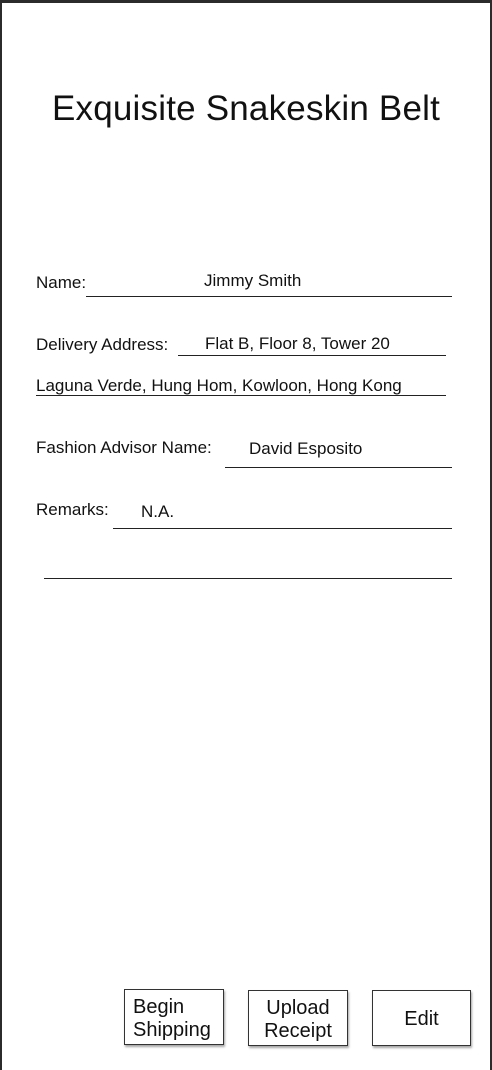 This screenshot has width=492, height=1070. Describe the element at coordinates (246, 108) in the screenshot. I see `page-title: Exquisite Snakeskin Belt` at that location.